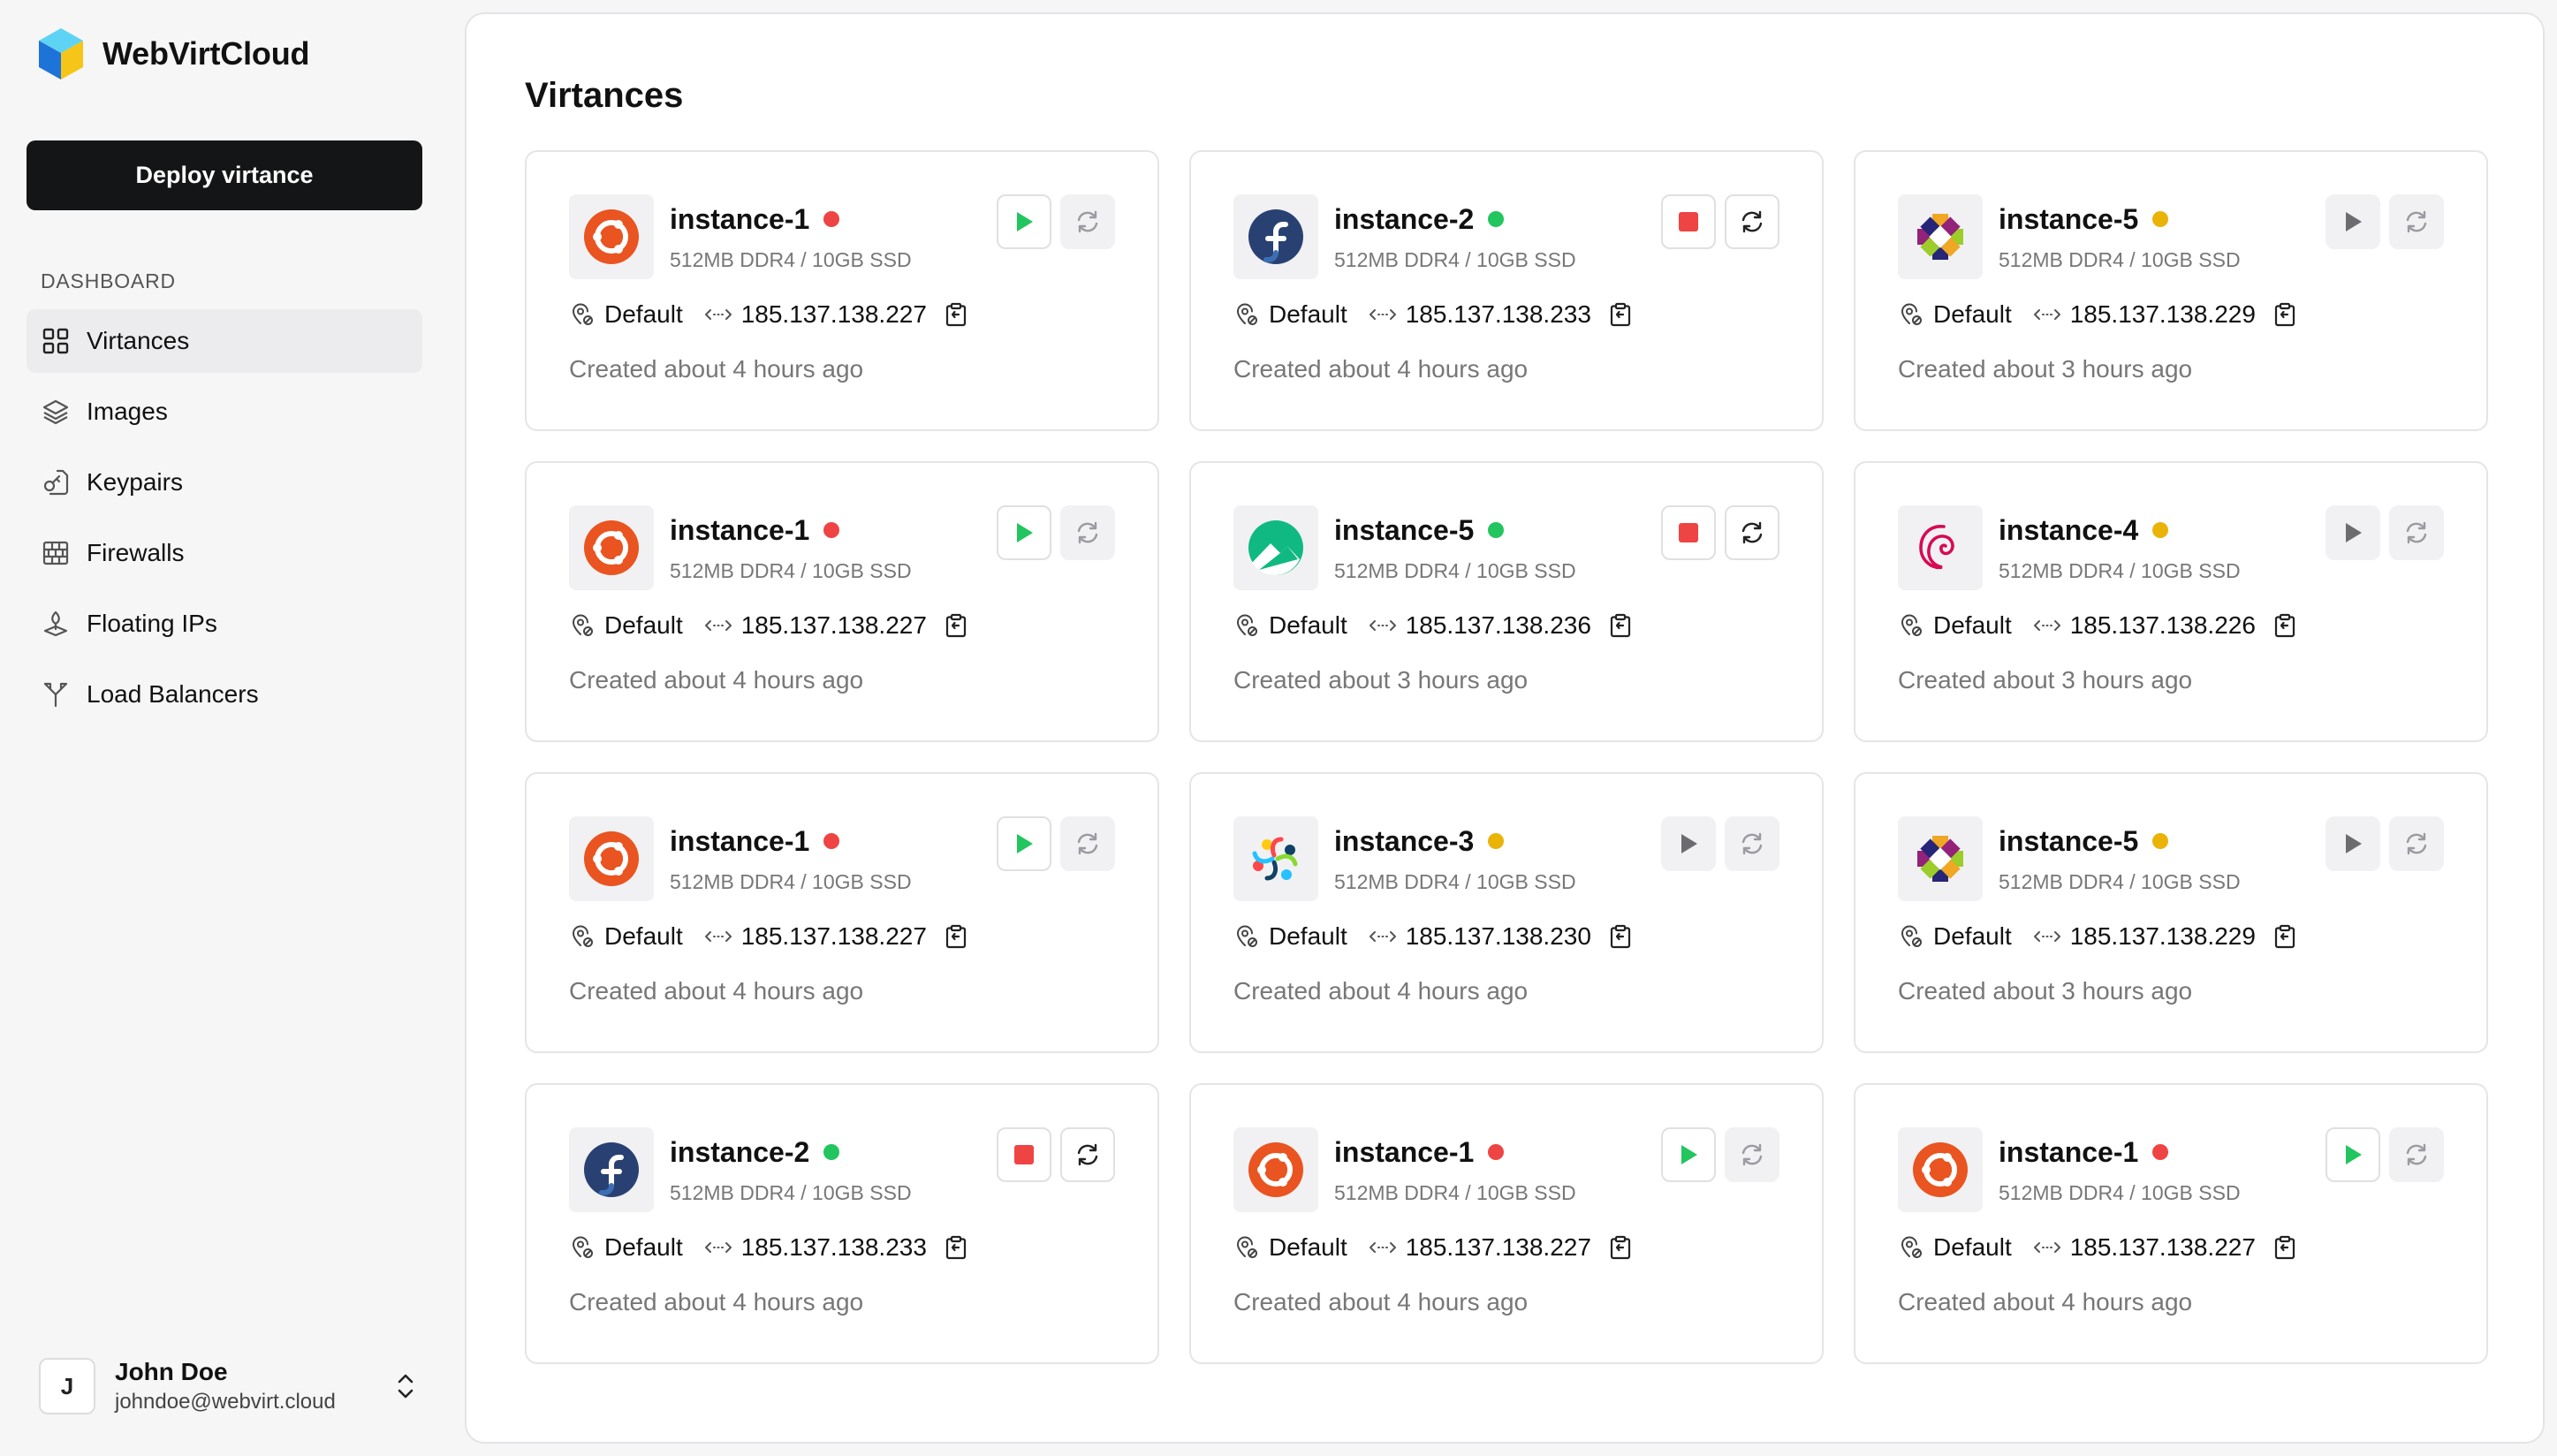  Describe the element at coordinates (2162, 936) in the screenshot. I see `ip-address: 185.137.138.229` at that location.